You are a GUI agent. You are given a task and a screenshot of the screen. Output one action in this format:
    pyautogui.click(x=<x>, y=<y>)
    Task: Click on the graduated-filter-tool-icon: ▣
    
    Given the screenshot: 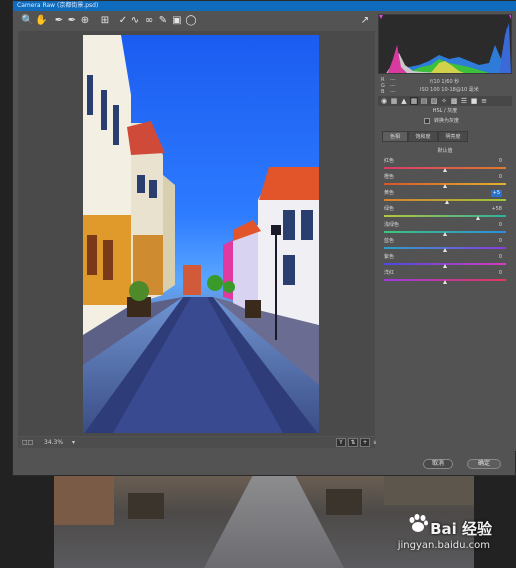 What is the action you would take?
    pyautogui.click(x=177, y=21)
    